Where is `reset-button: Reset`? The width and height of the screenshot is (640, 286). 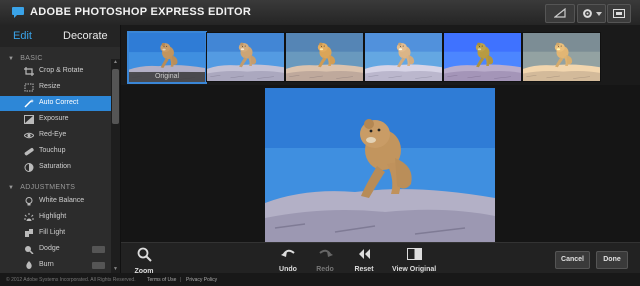
reset-button: Reset is located at coordinates (364, 260).